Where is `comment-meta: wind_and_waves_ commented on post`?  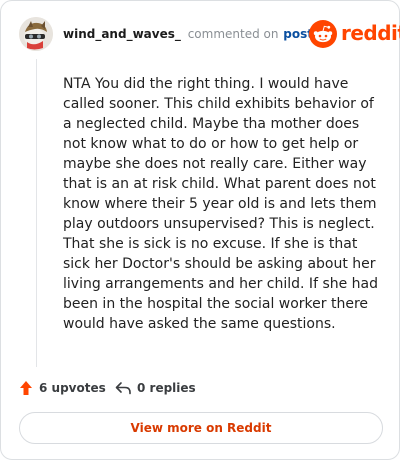
comment-meta: wind_and_waves_ commented on post is located at coordinates (188, 34).